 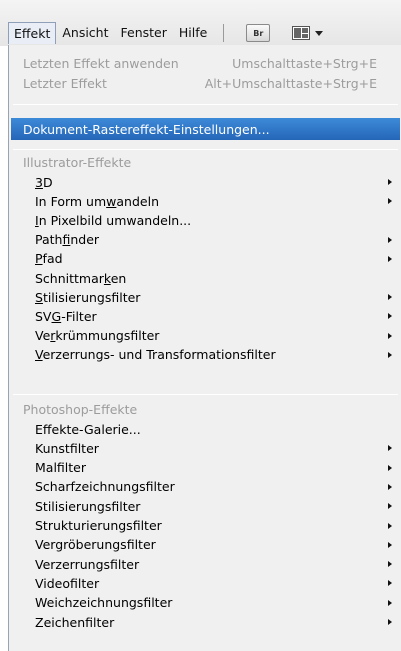 I want to click on menu-item-shortcut: Umschalttaste+Strg+E, so click(x=304, y=63).